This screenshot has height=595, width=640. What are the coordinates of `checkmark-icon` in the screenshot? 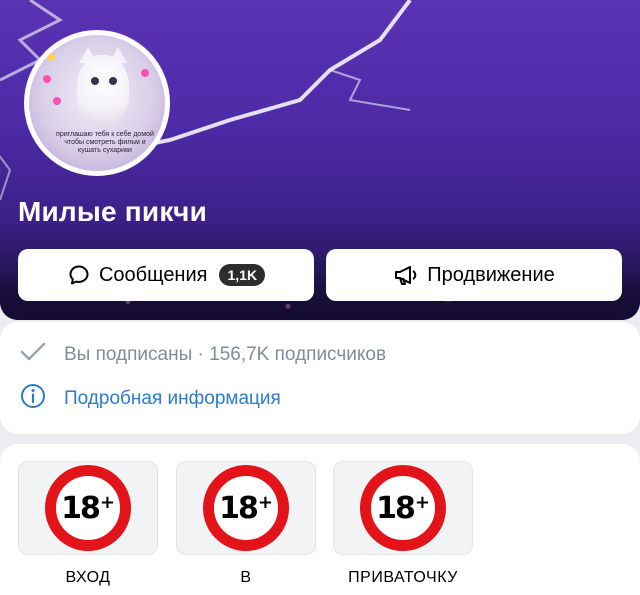 It's located at (33, 355).